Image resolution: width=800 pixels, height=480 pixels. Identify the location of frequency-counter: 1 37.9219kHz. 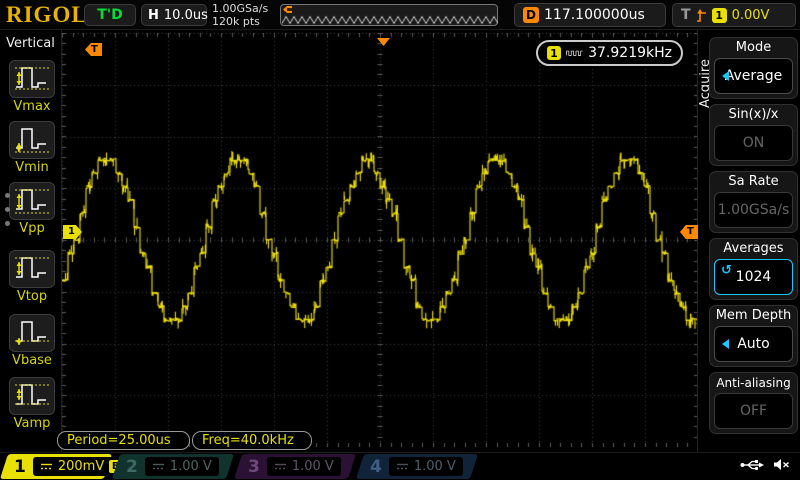
(609, 53).